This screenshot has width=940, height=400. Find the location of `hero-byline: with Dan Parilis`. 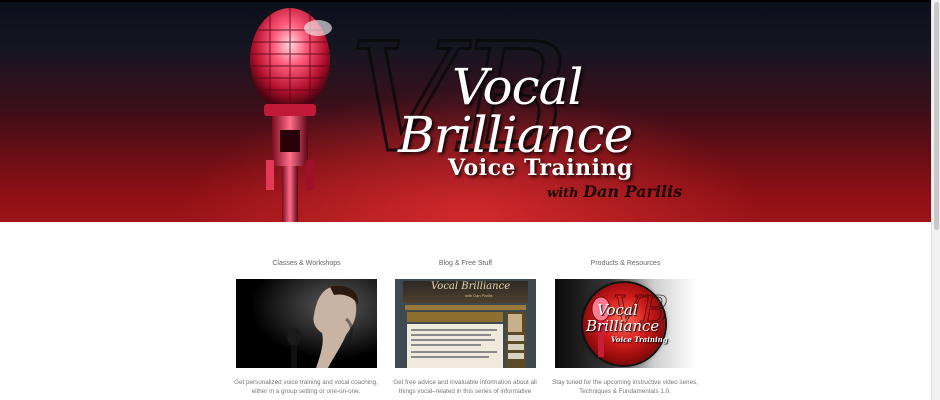

hero-byline: with Dan Parilis is located at coordinates (614, 191).